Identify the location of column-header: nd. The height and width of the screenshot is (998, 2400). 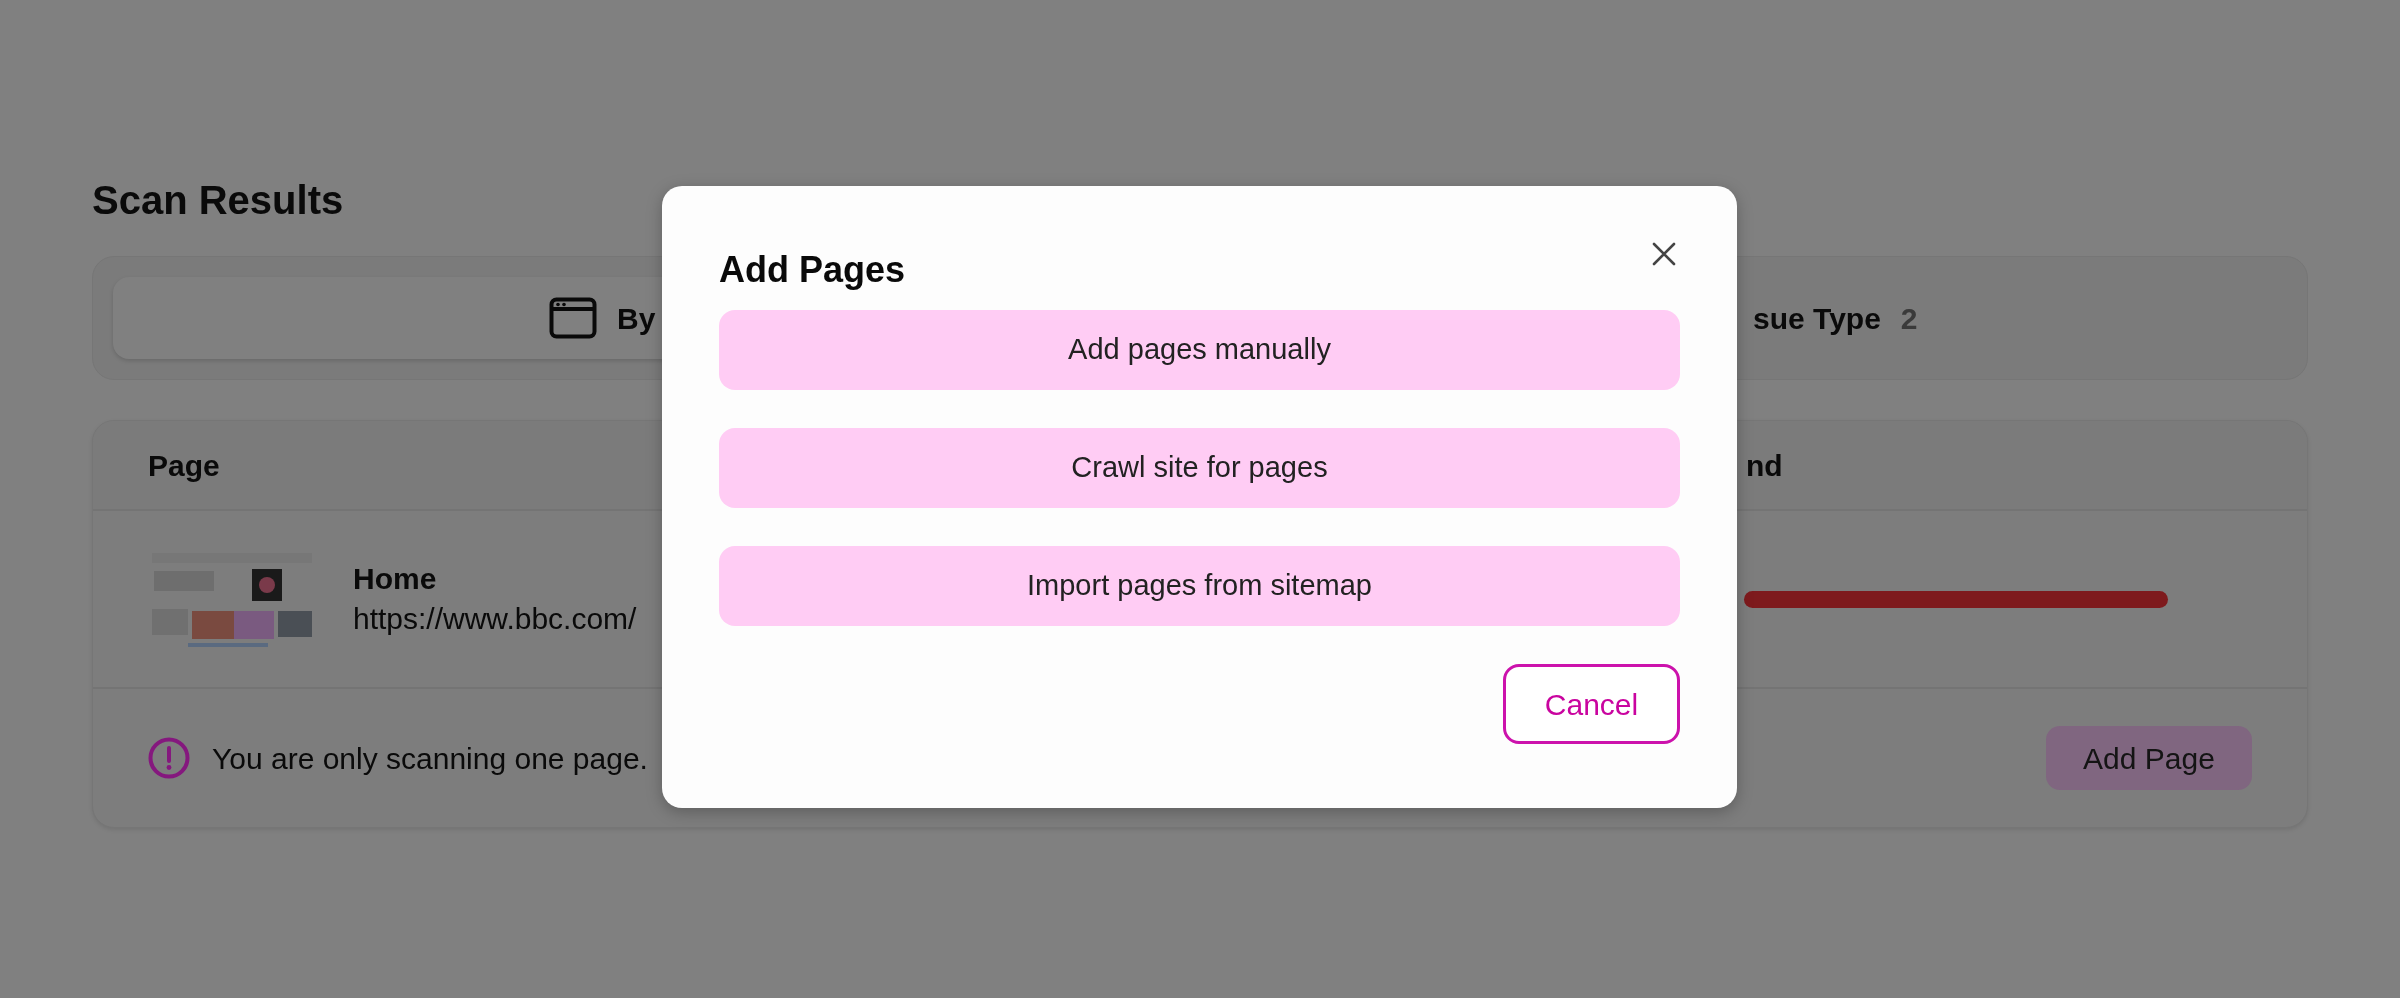
(1764, 465).